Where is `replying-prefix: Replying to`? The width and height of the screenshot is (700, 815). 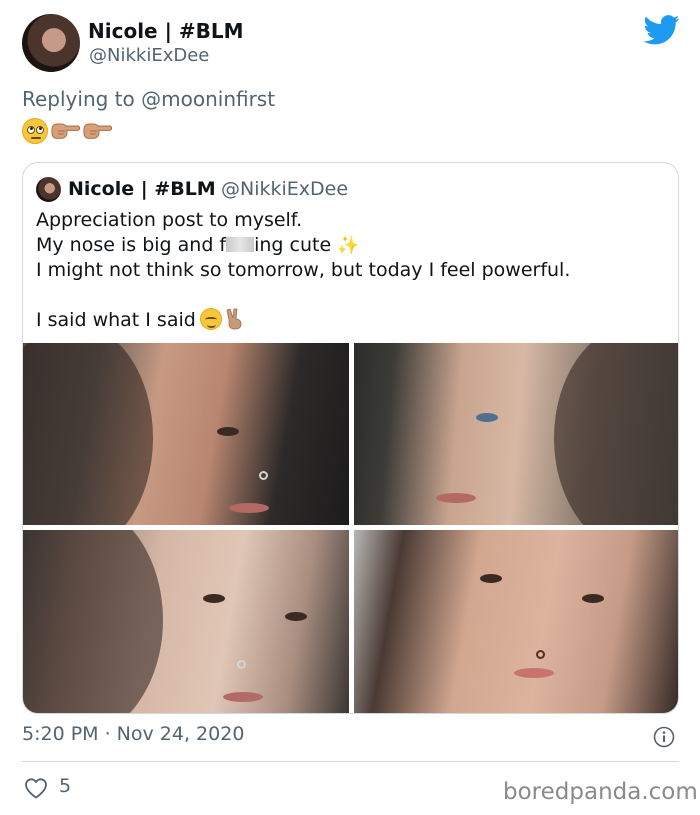
replying-prefix: Replying to is located at coordinates (82, 99).